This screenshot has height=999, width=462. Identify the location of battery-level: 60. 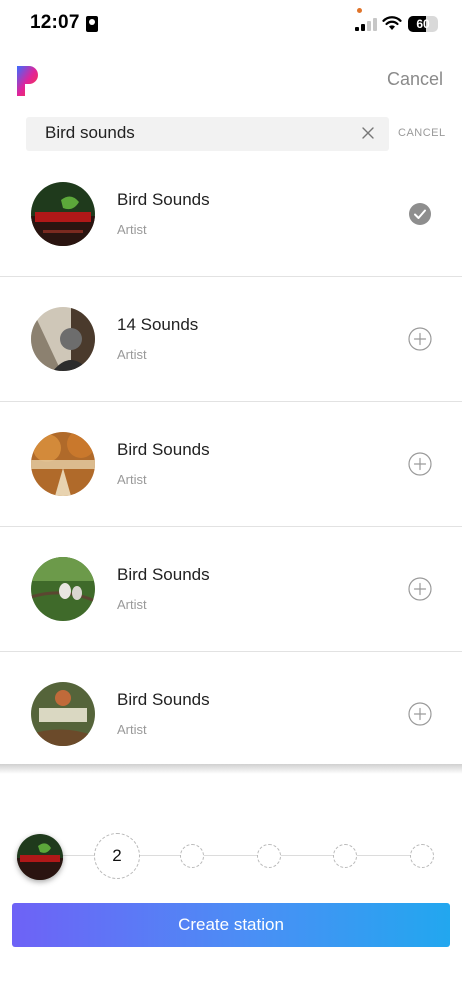
(423, 24).